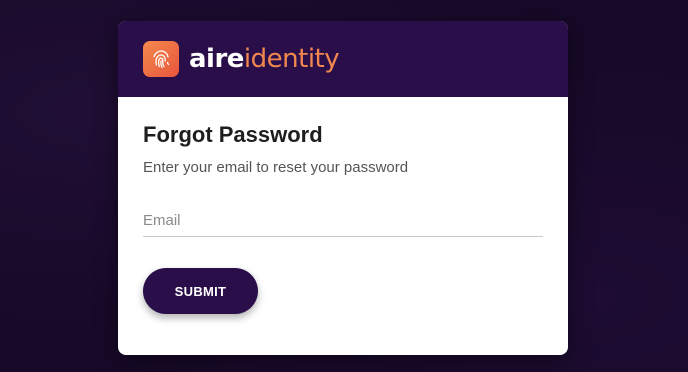  Describe the element at coordinates (343, 221) in the screenshot. I see `email-field` at that location.